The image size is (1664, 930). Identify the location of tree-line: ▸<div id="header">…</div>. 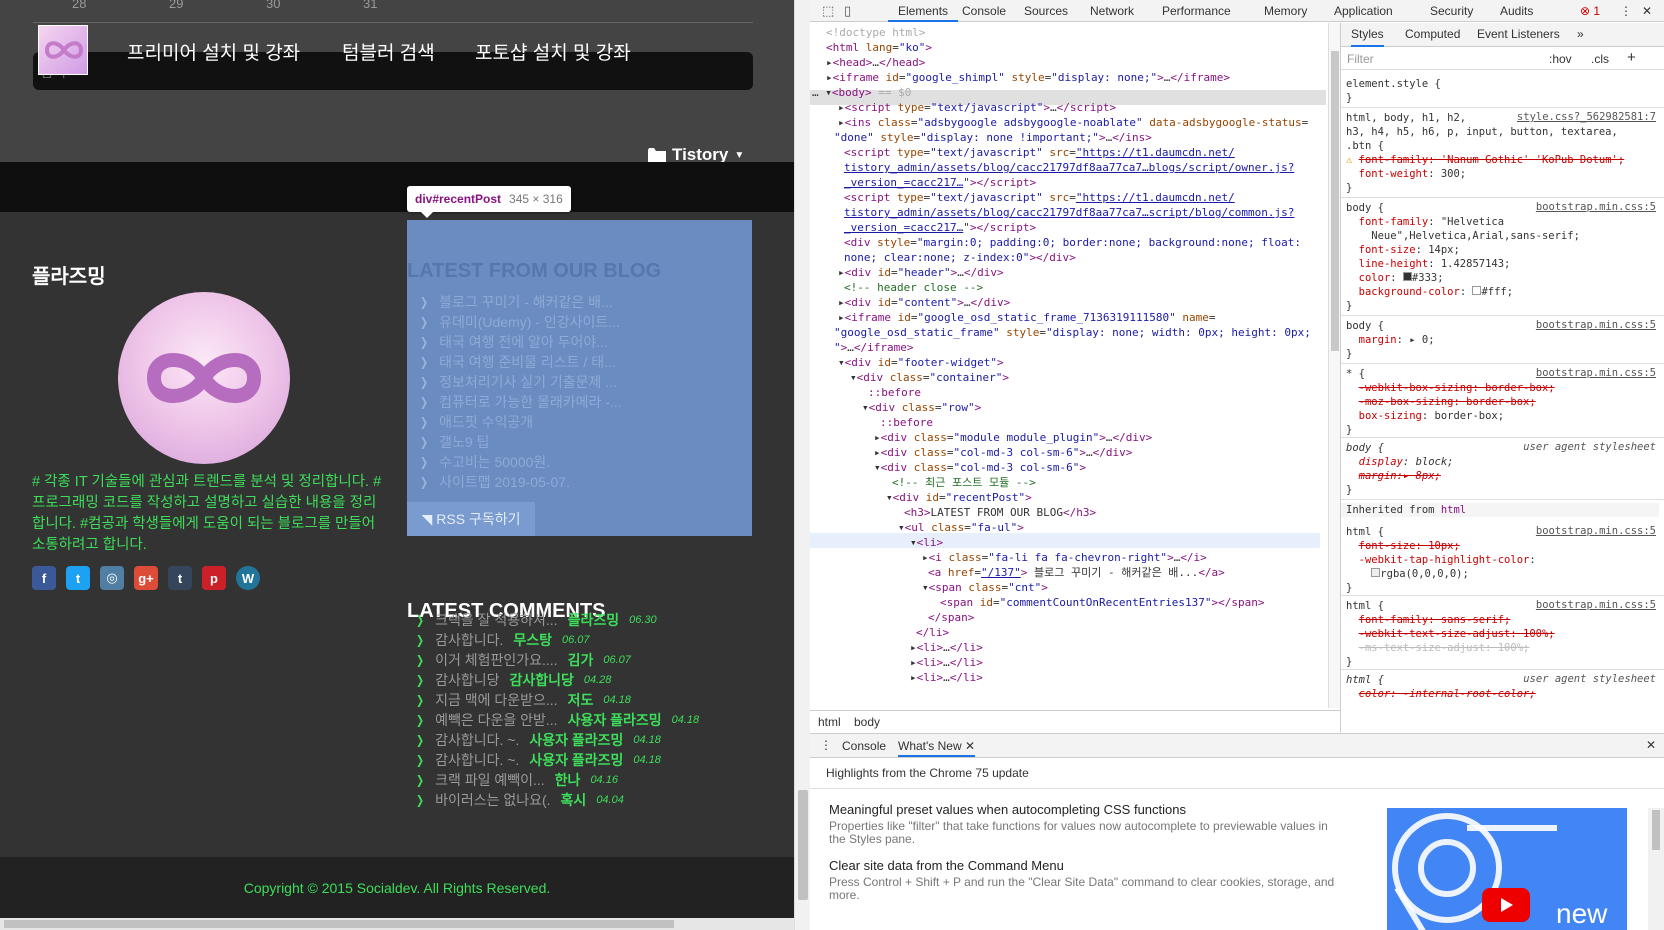
(921, 272).